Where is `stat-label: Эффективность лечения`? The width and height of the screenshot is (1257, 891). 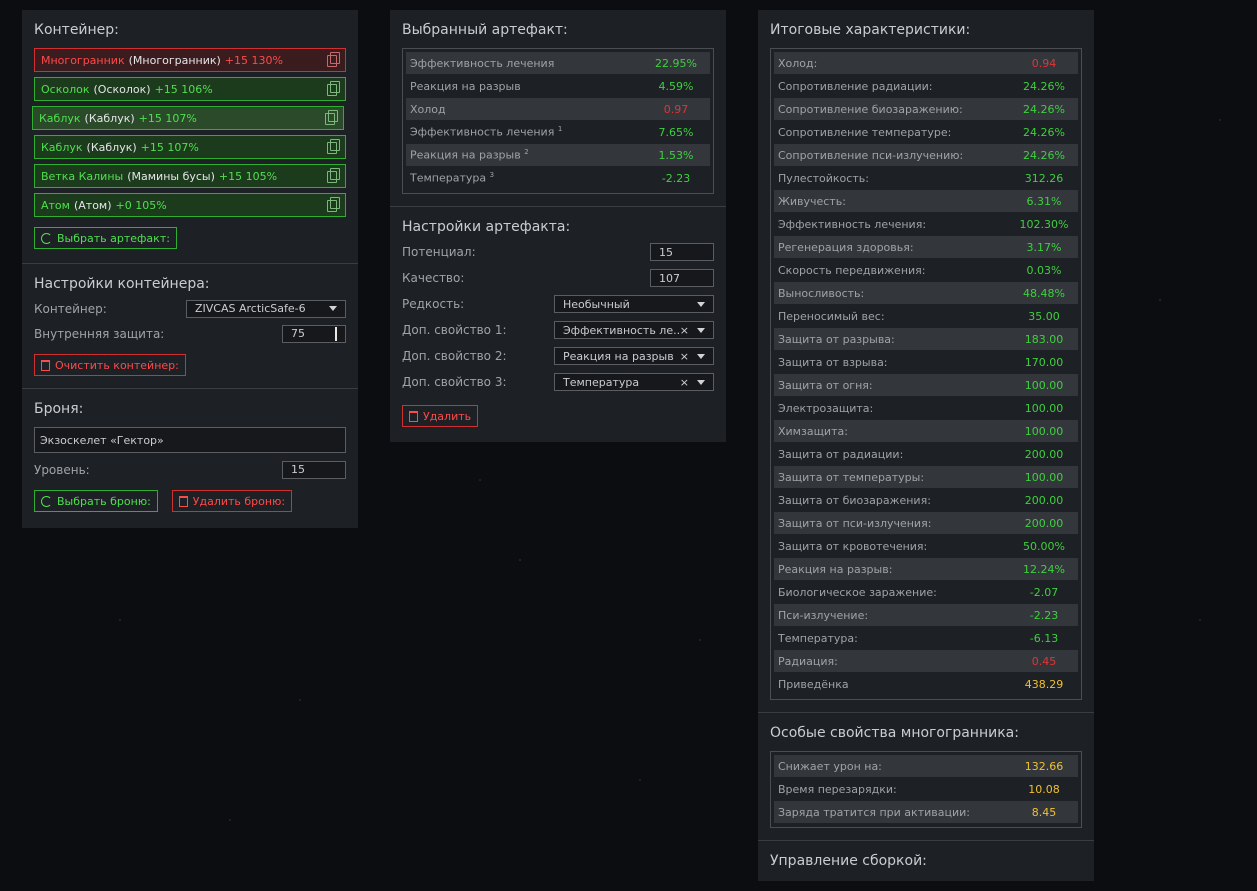 stat-label: Эффективность лечения is located at coordinates (482, 63).